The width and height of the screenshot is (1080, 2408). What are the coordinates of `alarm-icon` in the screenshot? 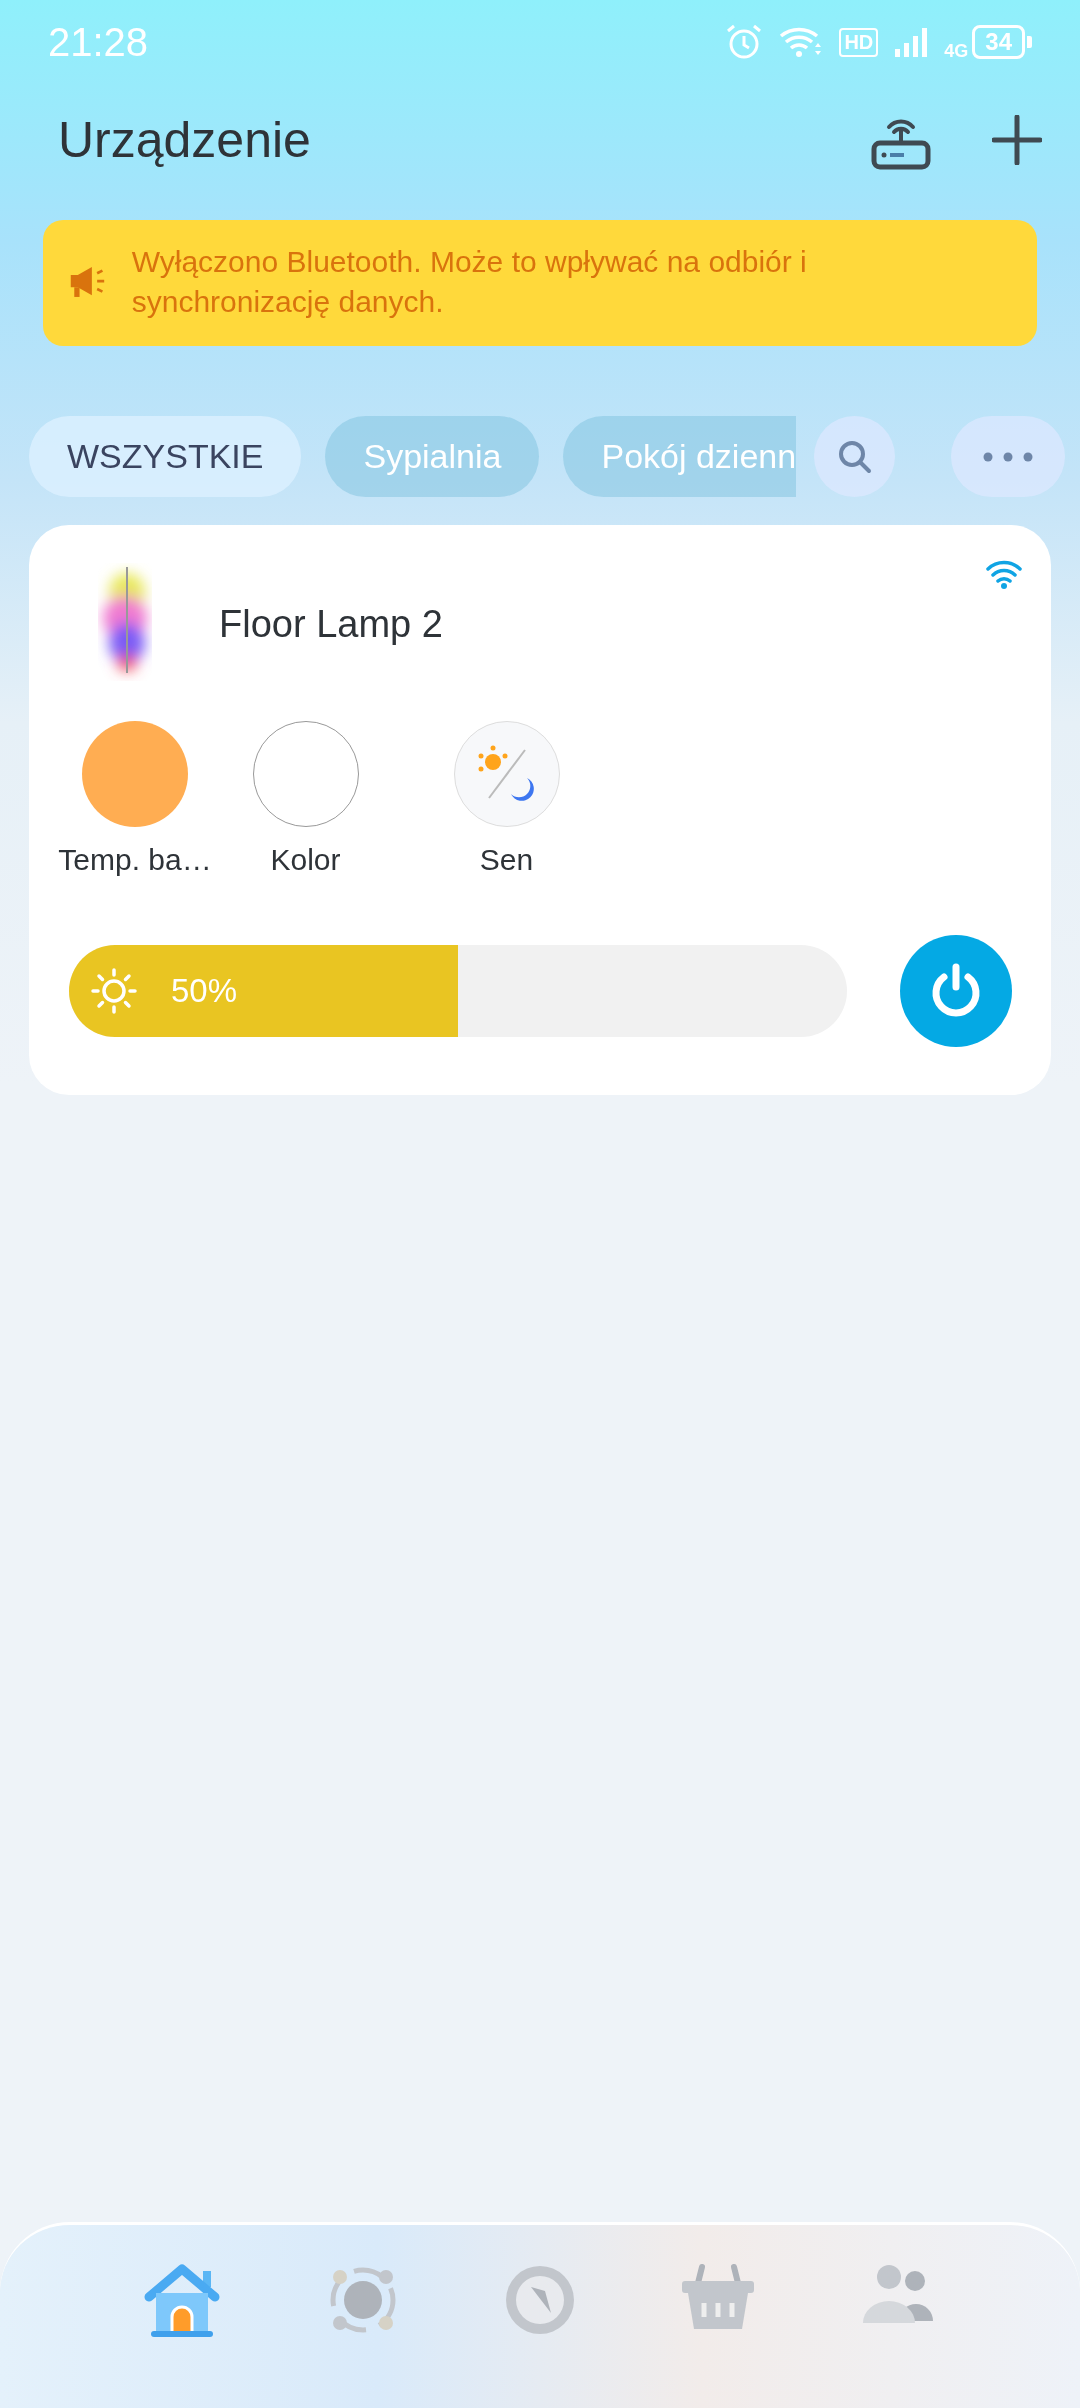 It's located at (744, 42).